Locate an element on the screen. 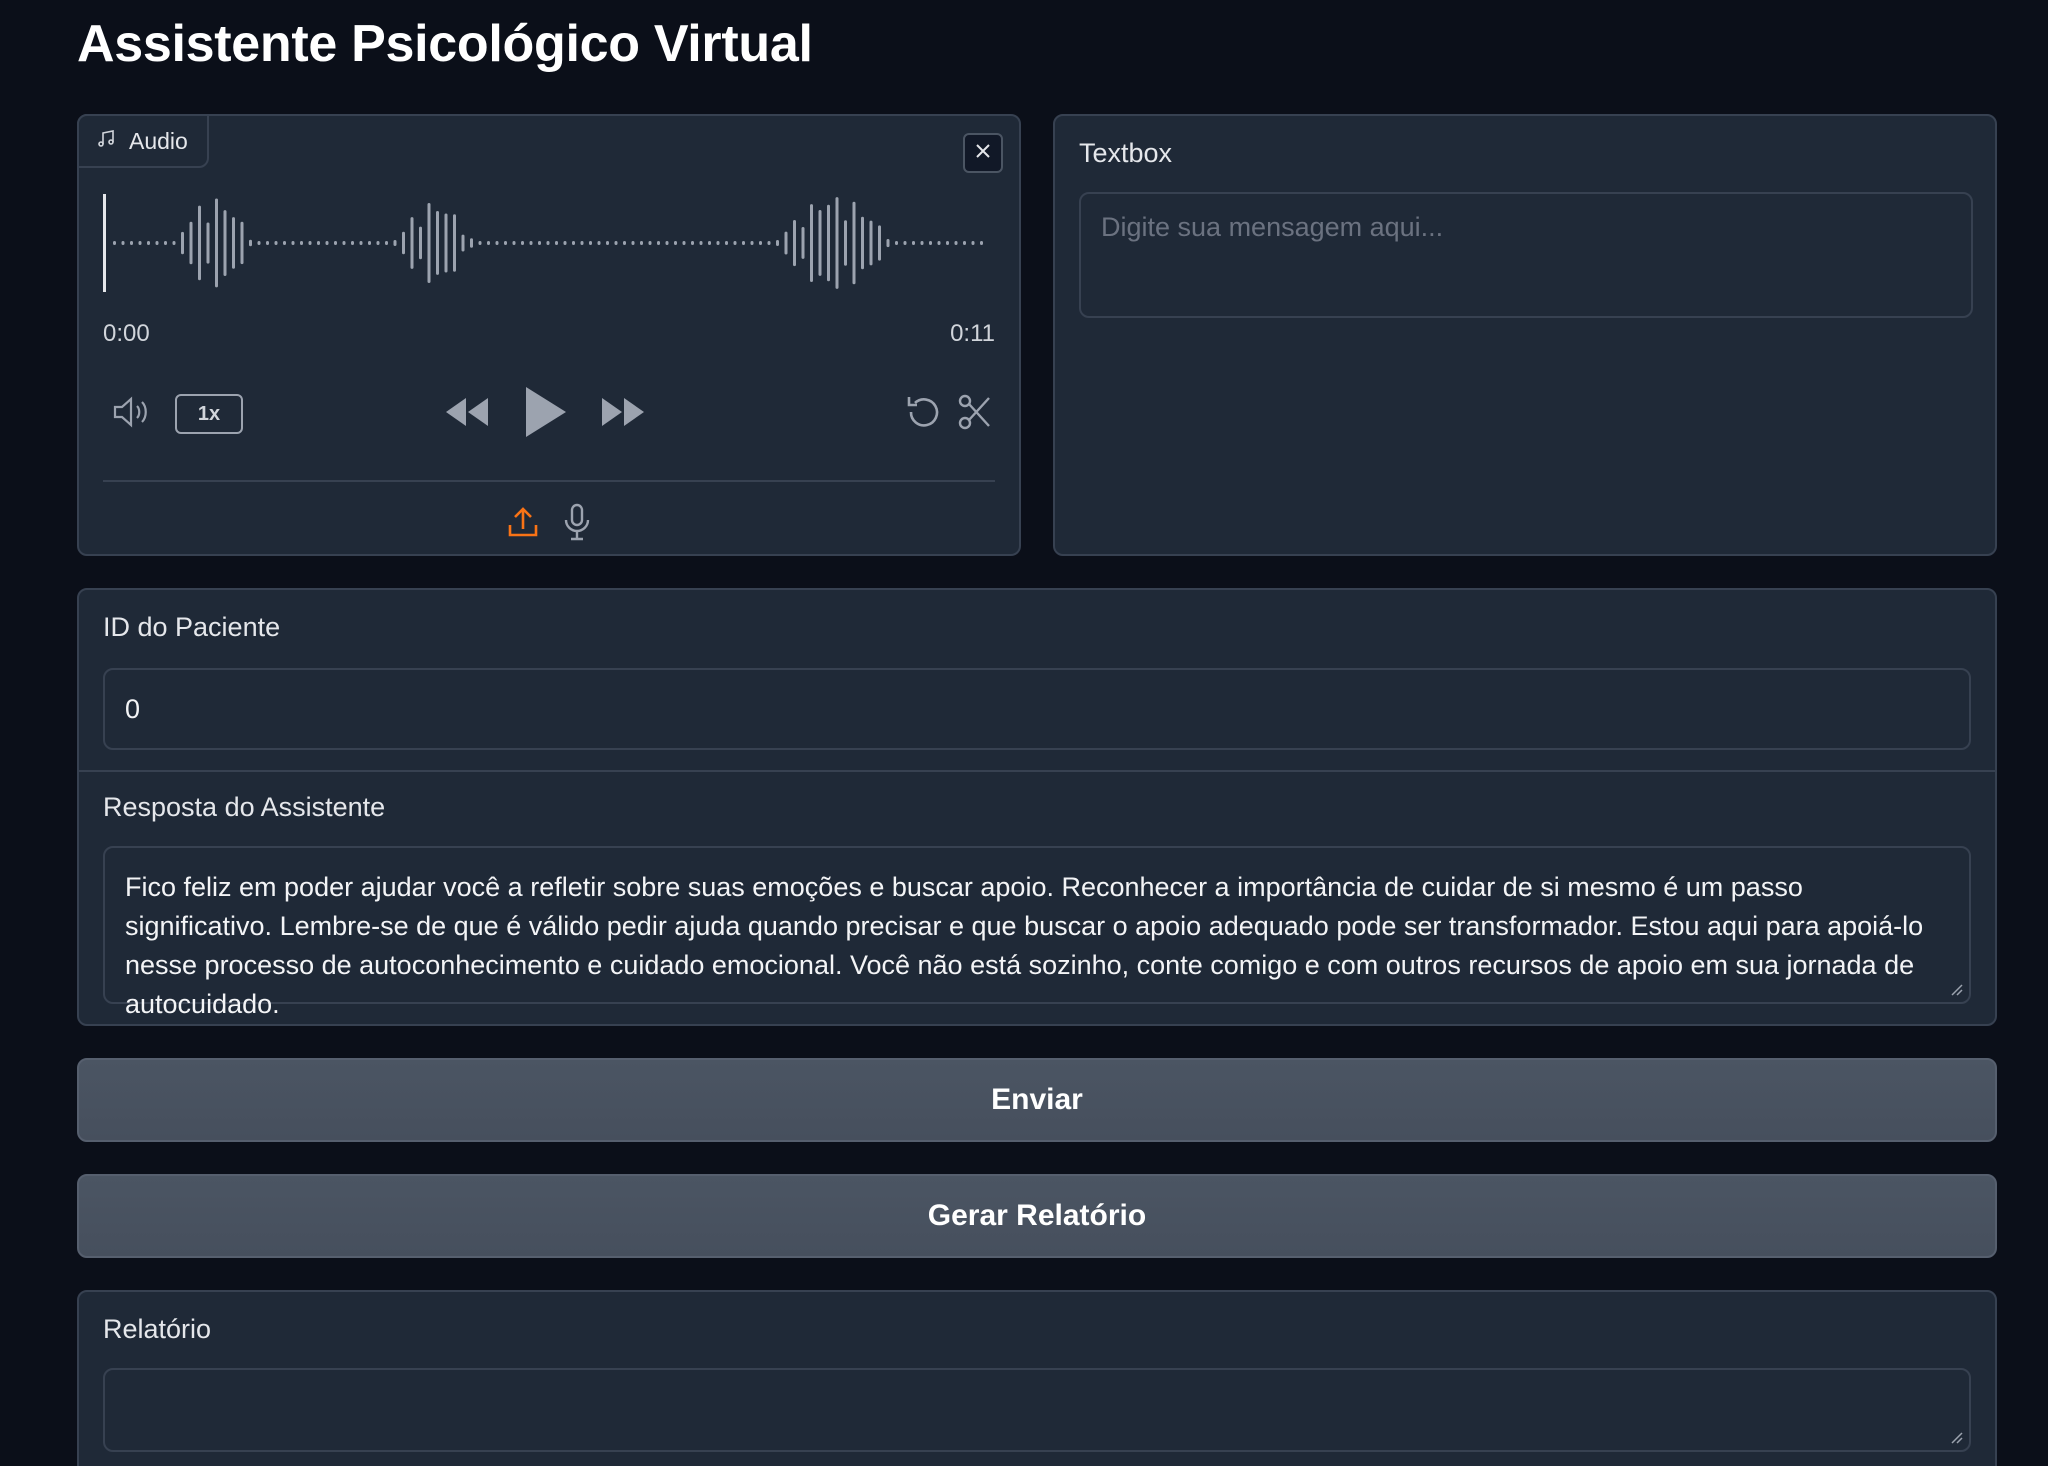 The height and width of the screenshot is (1466, 2048). fast-forward-button is located at coordinates (623, 414).